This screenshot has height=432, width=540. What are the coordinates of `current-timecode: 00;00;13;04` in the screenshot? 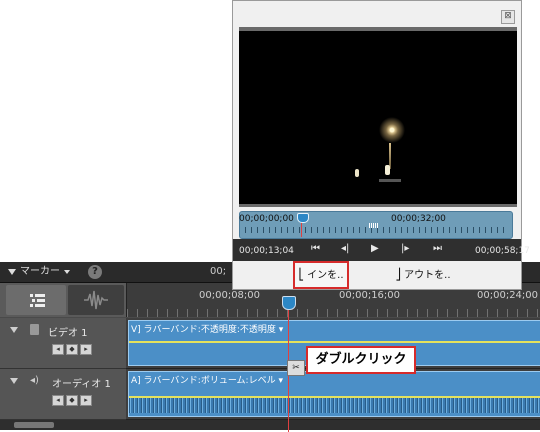 It's located at (266, 251).